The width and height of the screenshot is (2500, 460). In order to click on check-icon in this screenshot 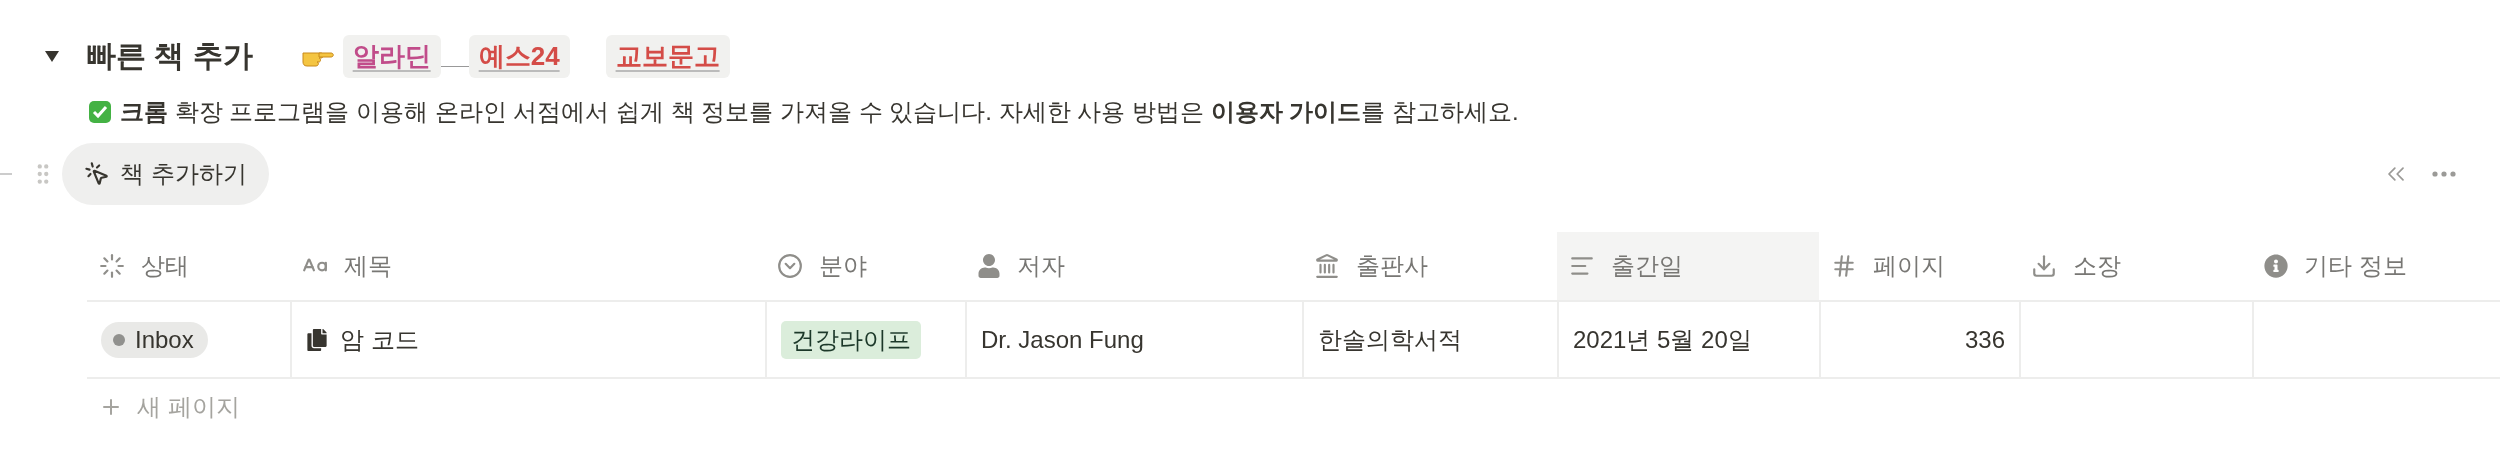, I will do `click(100, 112)`.